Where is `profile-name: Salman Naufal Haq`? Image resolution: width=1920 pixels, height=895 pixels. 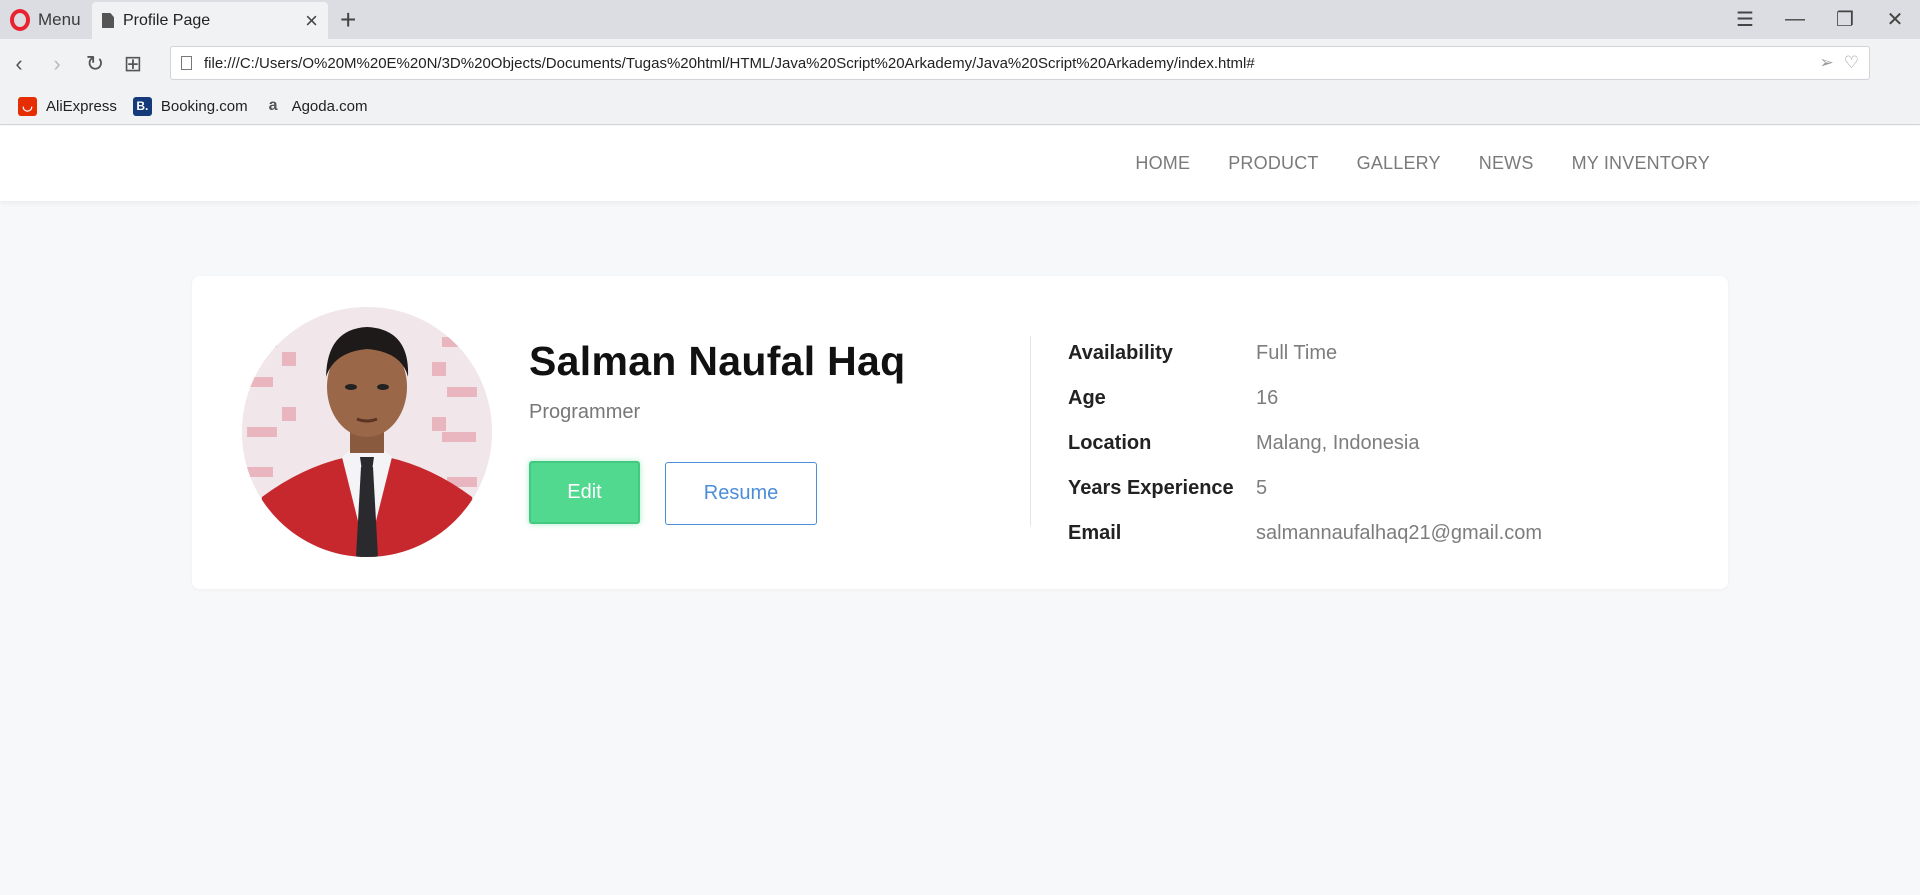 profile-name: Salman Naufal Haq is located at coordinates (717, 361).